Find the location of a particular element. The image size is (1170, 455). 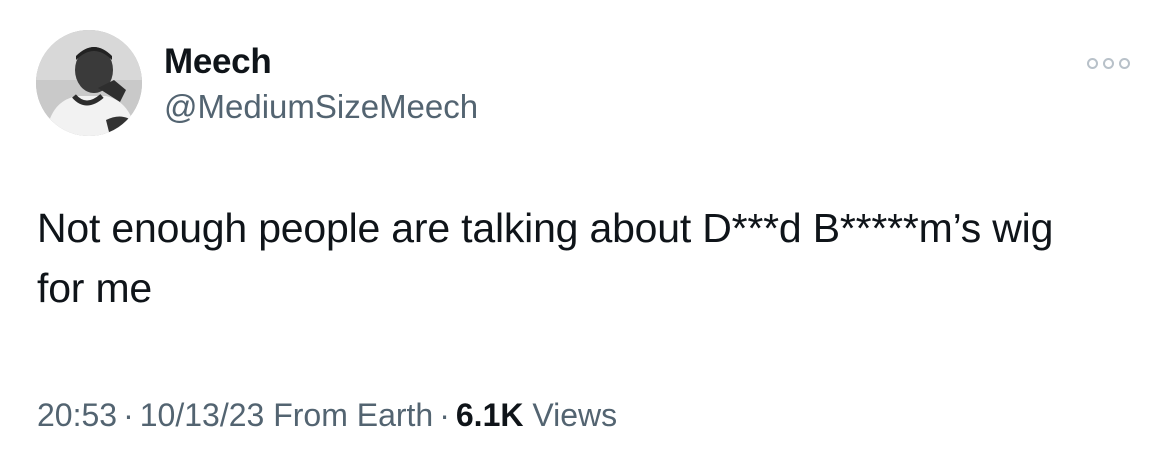

tweet-time: 20:53 is located at coordinates (77, 415).